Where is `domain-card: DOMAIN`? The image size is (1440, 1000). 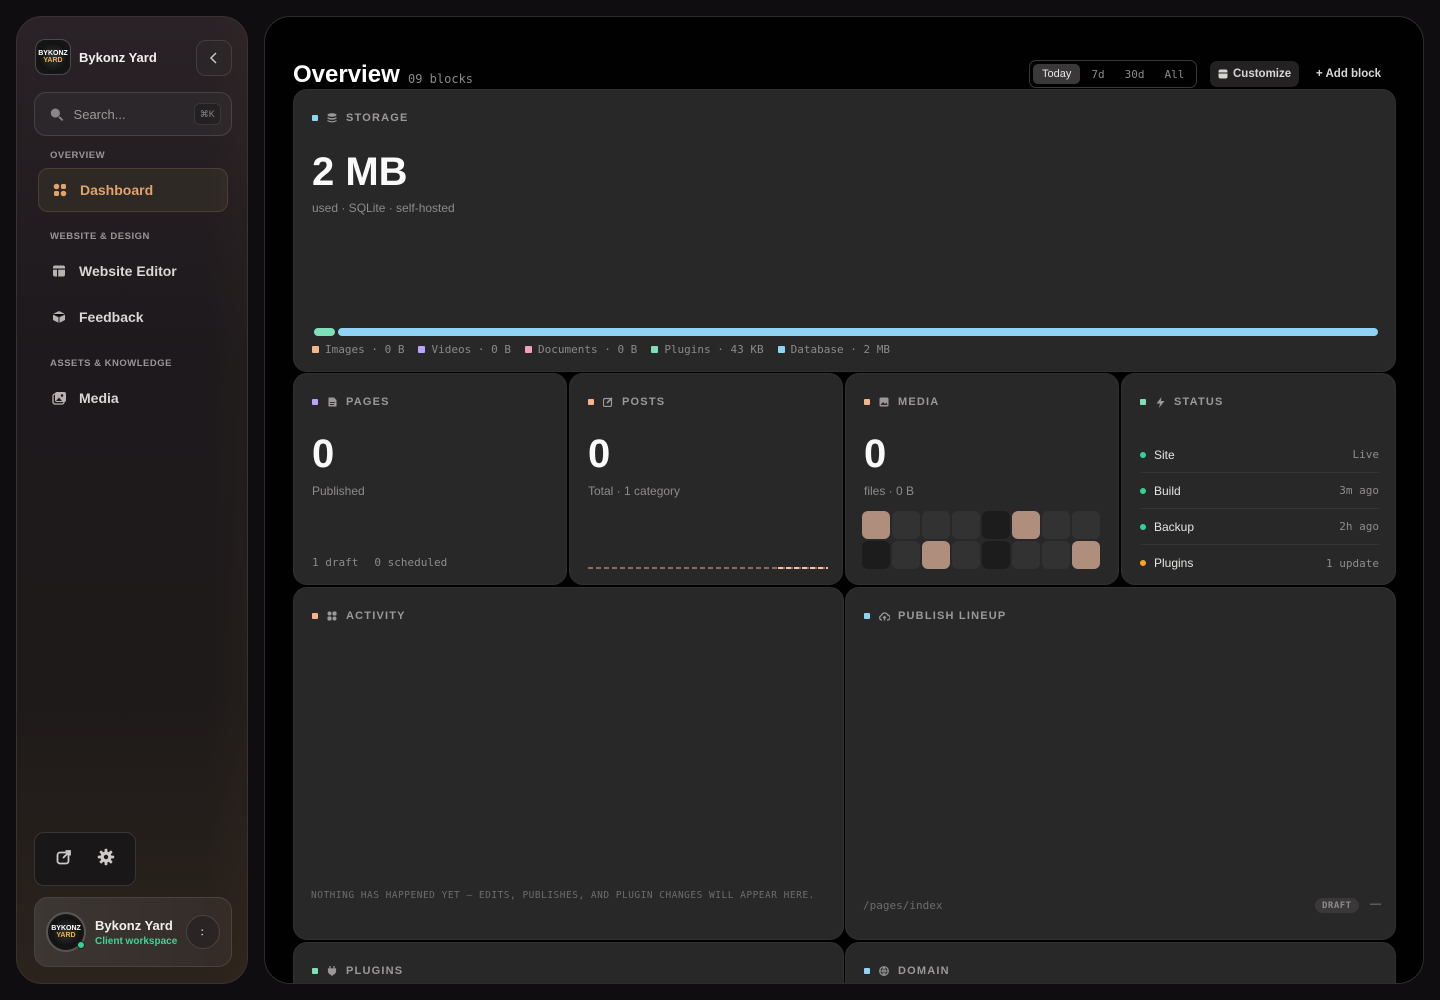
domain-card: DOMAIN is located at coordinates (1120, 962).